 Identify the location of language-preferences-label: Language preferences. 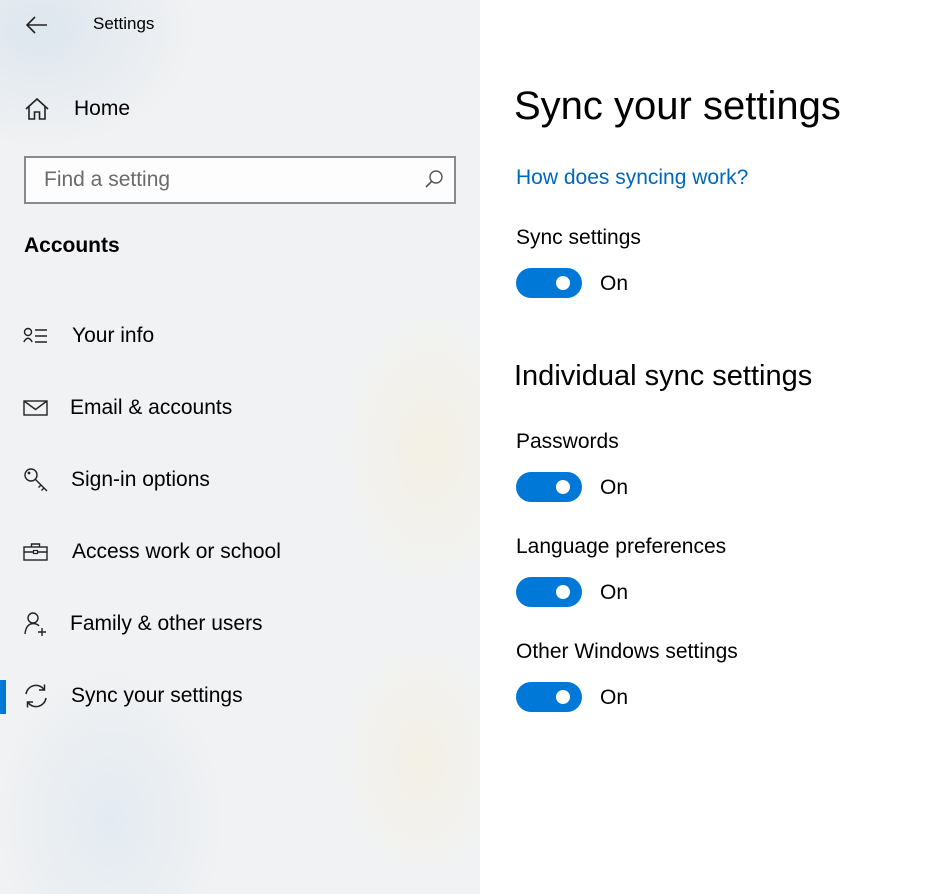
(621, 546).